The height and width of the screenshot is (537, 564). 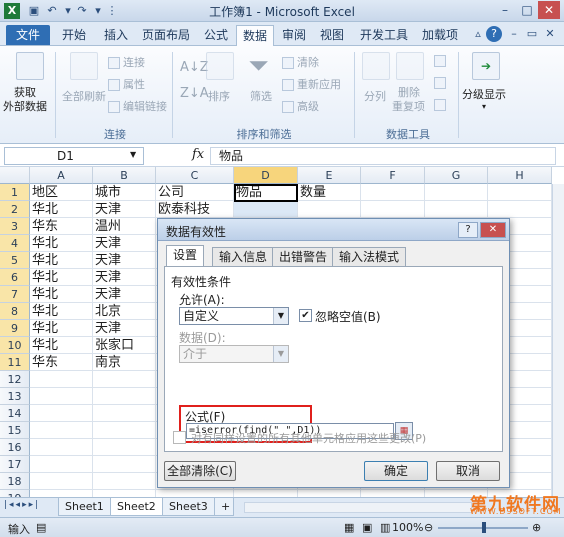 What do you see at coordinates (333, 230) in the screenshot?
I see `dialog-title-bar: 数据有效性 ? ✕` at bounding box center [333, 230].